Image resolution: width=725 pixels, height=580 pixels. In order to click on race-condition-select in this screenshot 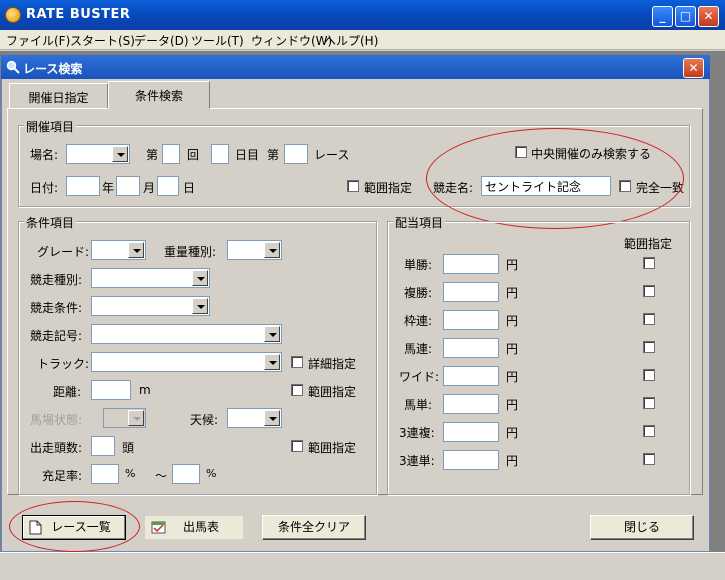, I will do `click(150, 306)`.